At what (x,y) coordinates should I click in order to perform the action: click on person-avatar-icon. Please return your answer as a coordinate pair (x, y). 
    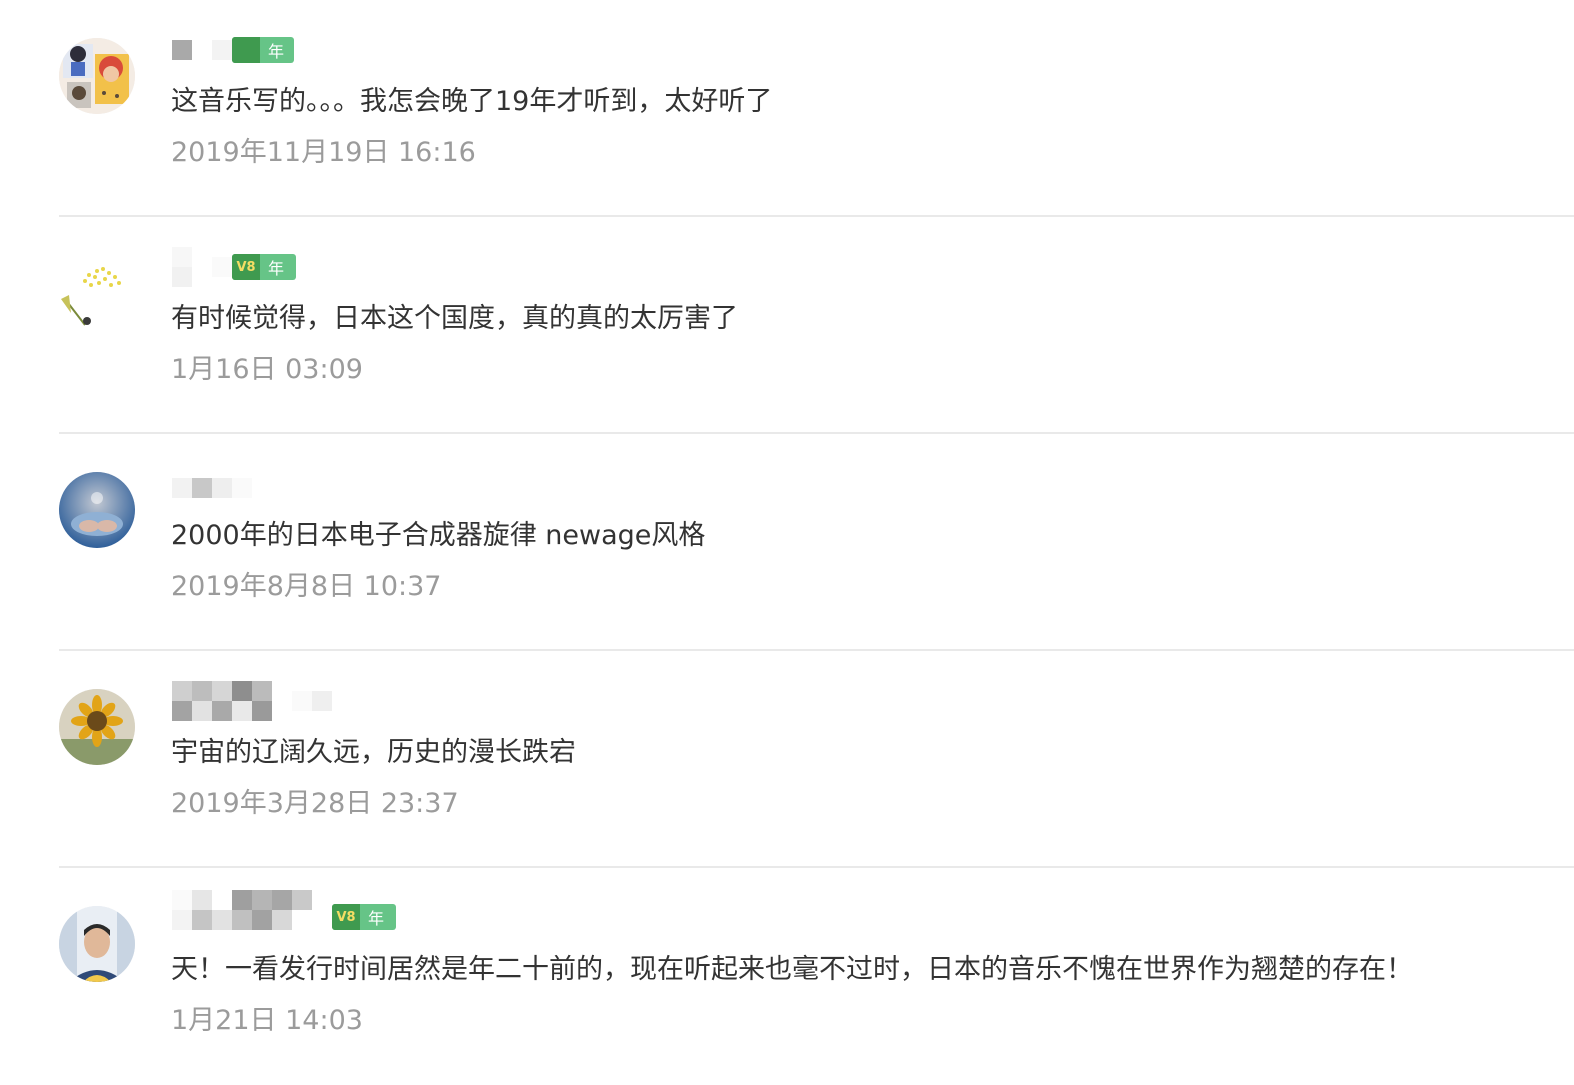
    Looking at the image, I should click on (97, 944).